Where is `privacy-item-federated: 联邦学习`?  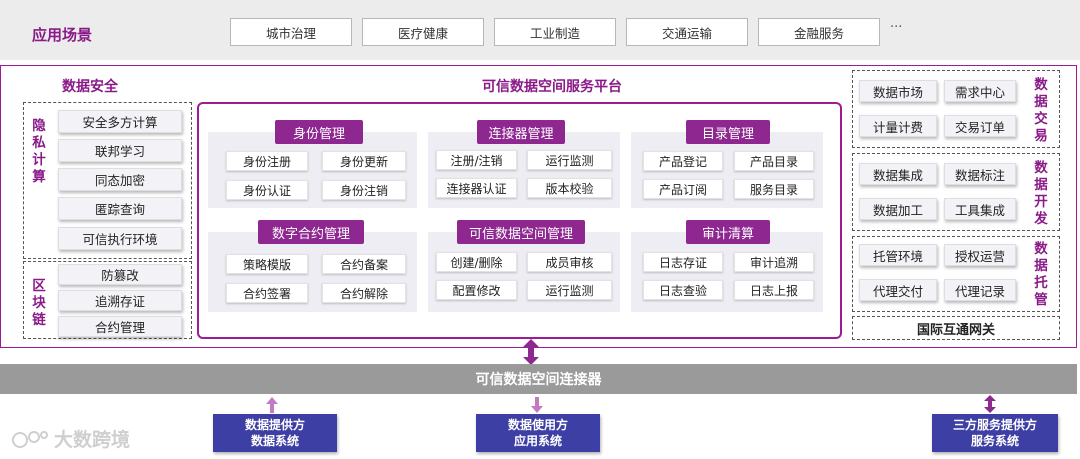
privacy-item-federated: 联邦学习 is located at coordinates (120, 150).